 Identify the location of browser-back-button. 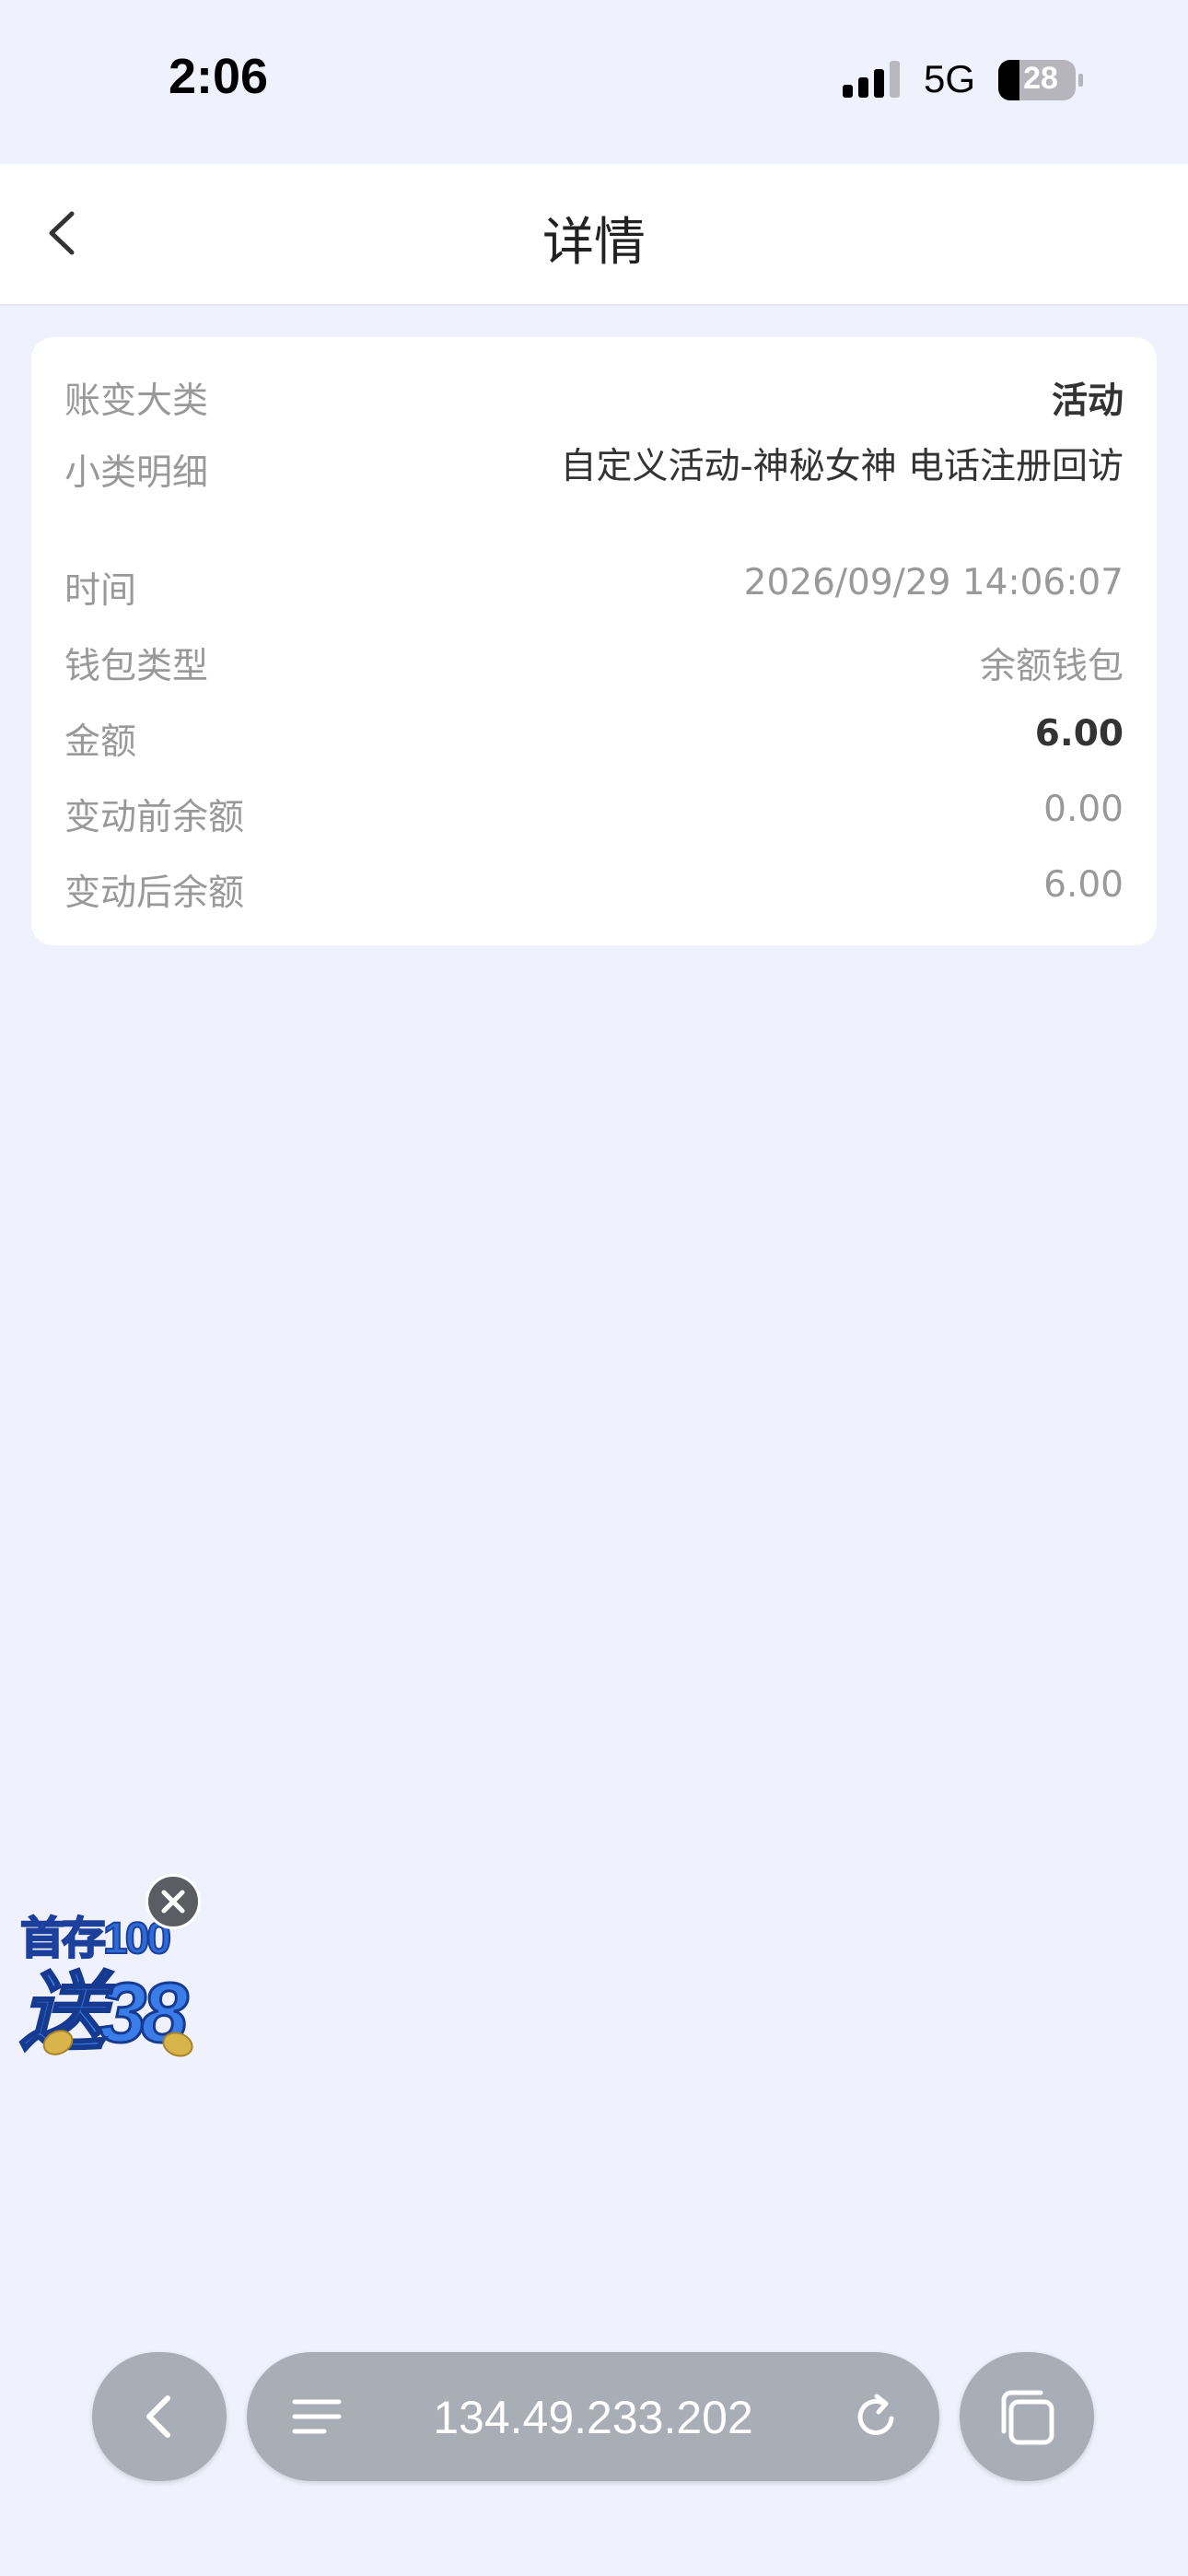
(160, 2416).